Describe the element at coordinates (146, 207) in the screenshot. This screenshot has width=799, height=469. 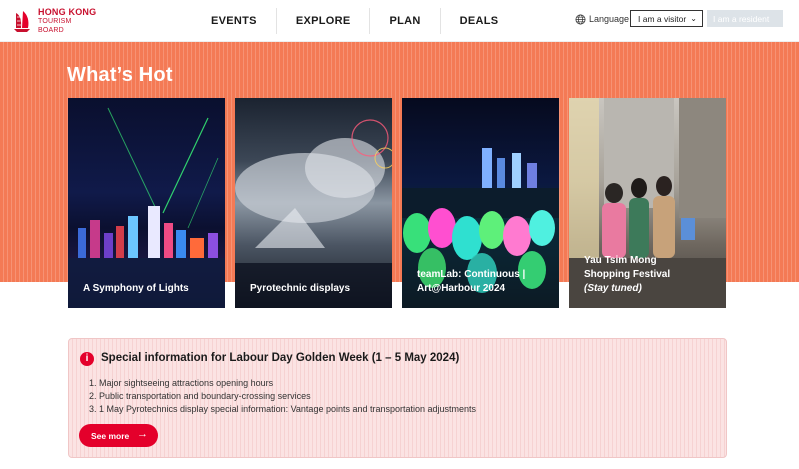
I see `symphony-of-lights-image` at that location.